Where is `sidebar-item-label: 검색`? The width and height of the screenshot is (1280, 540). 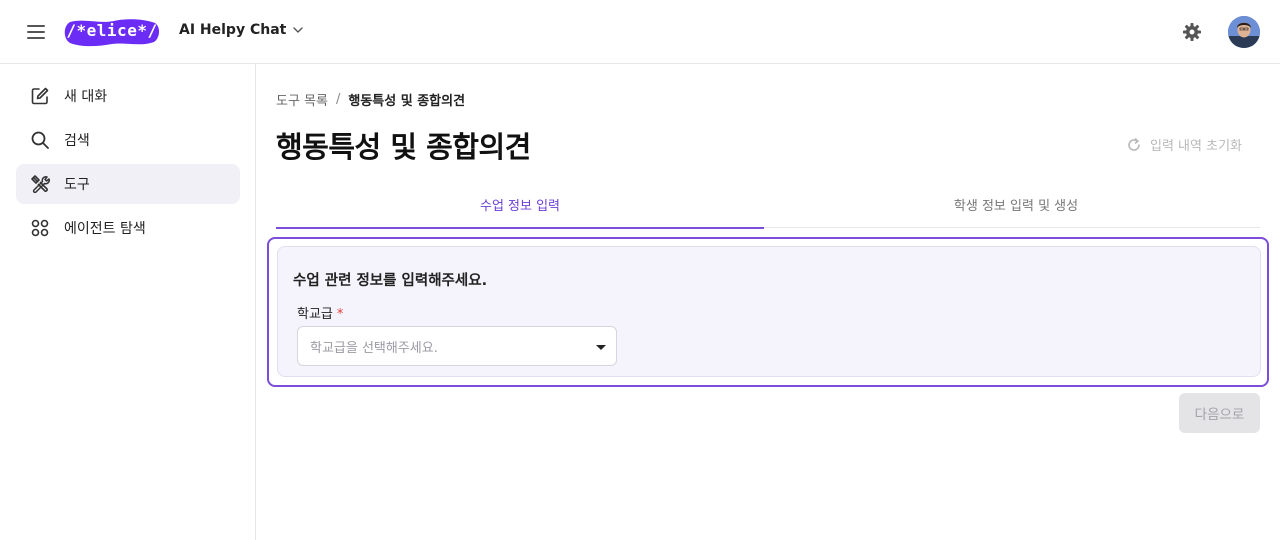 sidebar-item-label: 검색 is located at coordinates (77, 141).